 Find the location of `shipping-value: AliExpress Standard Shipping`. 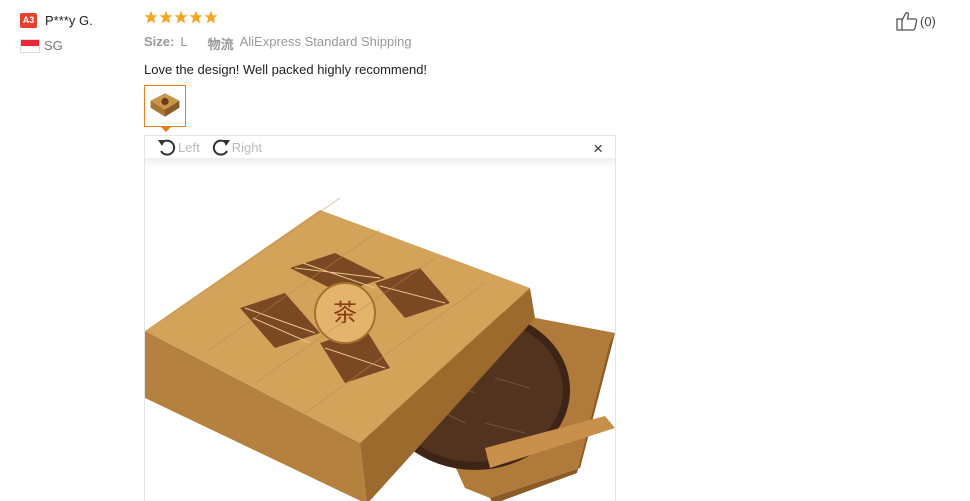

shipping-value: AliExpress Standard Shipping is located at coordinates (325, 41).